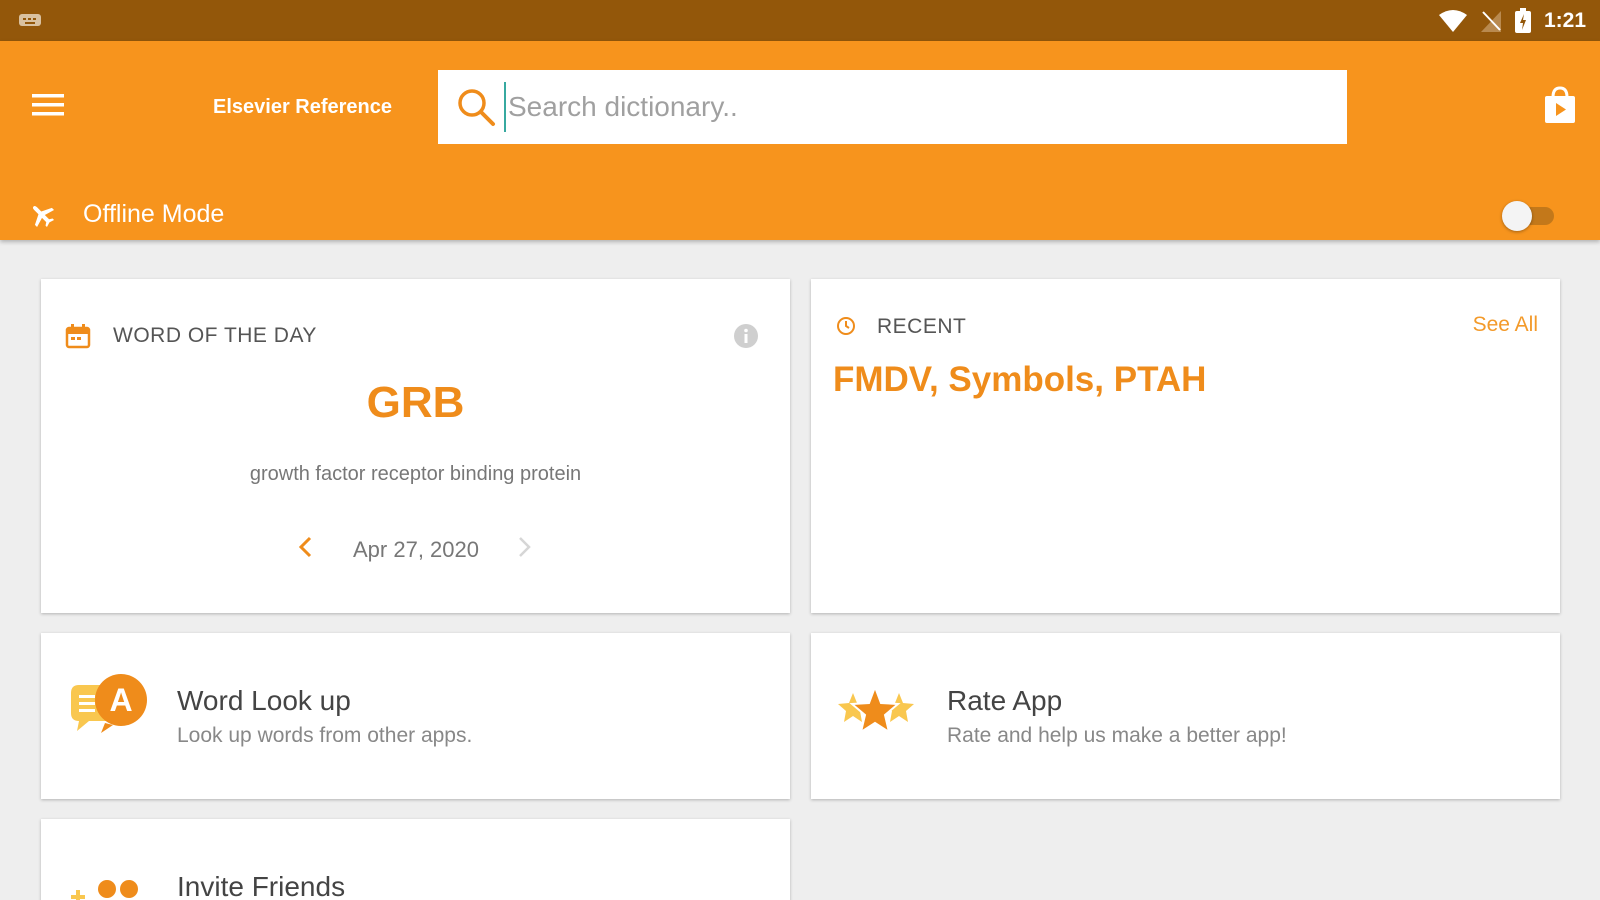 The width and height of the screenshot is (1600, 900). Describe the element at coordinates (415, 403) in the screenshot. I see `word-of-the-day-word: GRB` at that location.